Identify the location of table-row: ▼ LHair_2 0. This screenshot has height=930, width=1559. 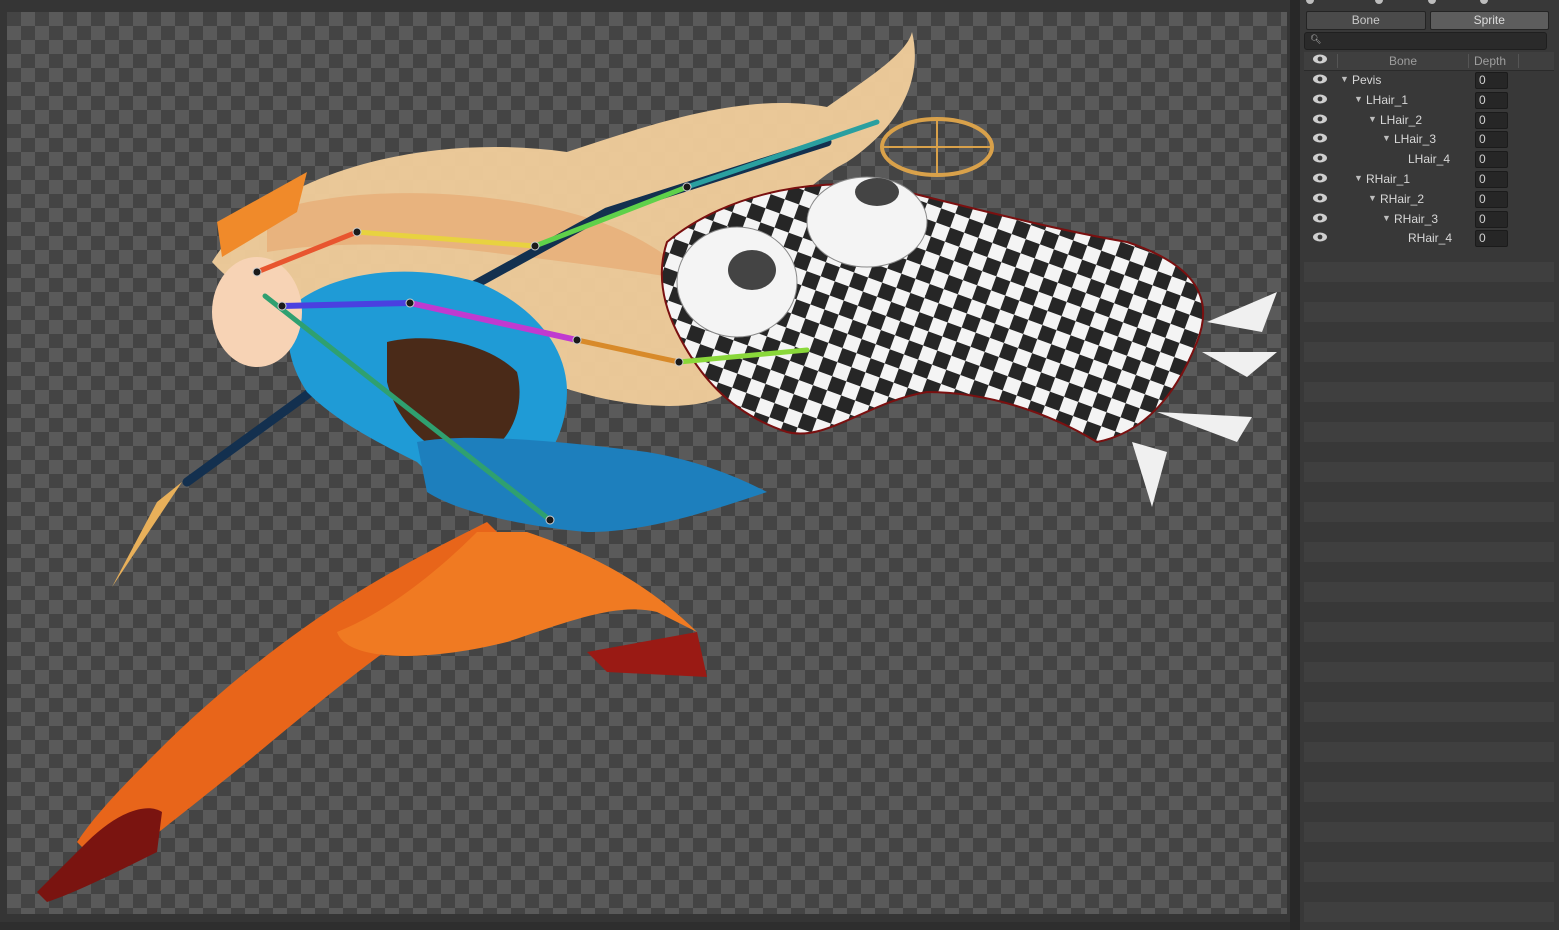
(1429, 120).